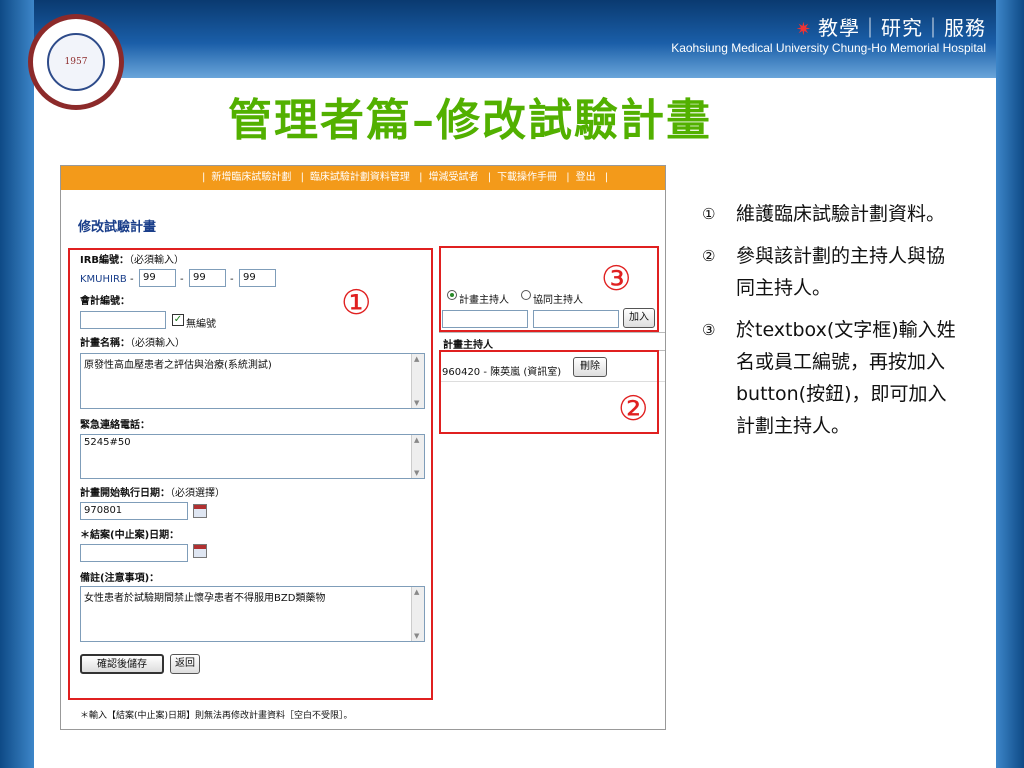 This screenshot has width=1024, height=768. What do you see at coordinates (616, 279) in the screenshot?
I see `callout-number-3: ③` at bounding box center [616, 279].